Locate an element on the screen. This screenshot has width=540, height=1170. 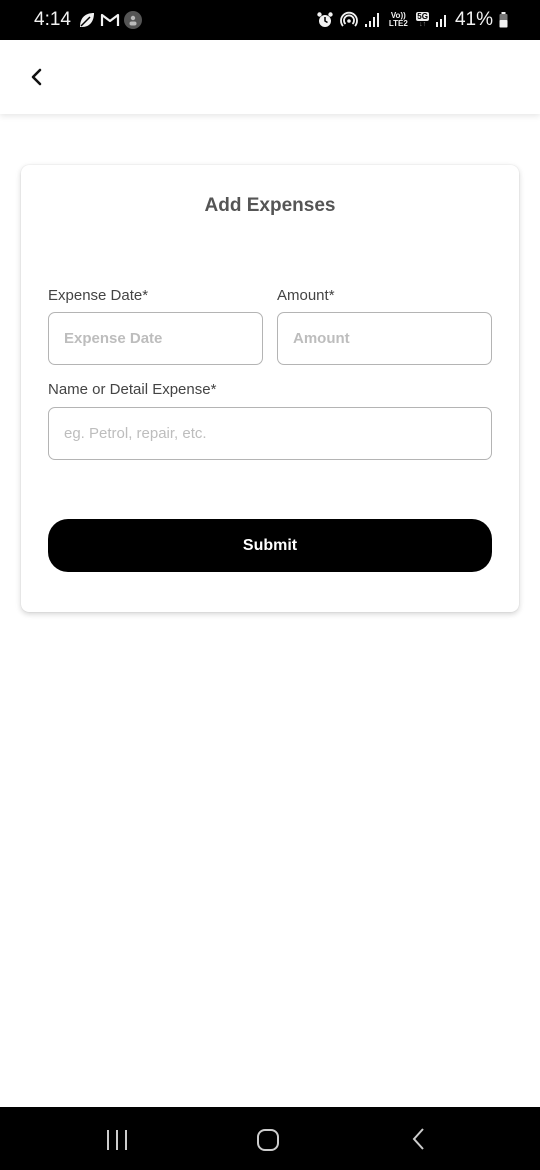
recent-apps-icon is located at coordinates (117, 1140).